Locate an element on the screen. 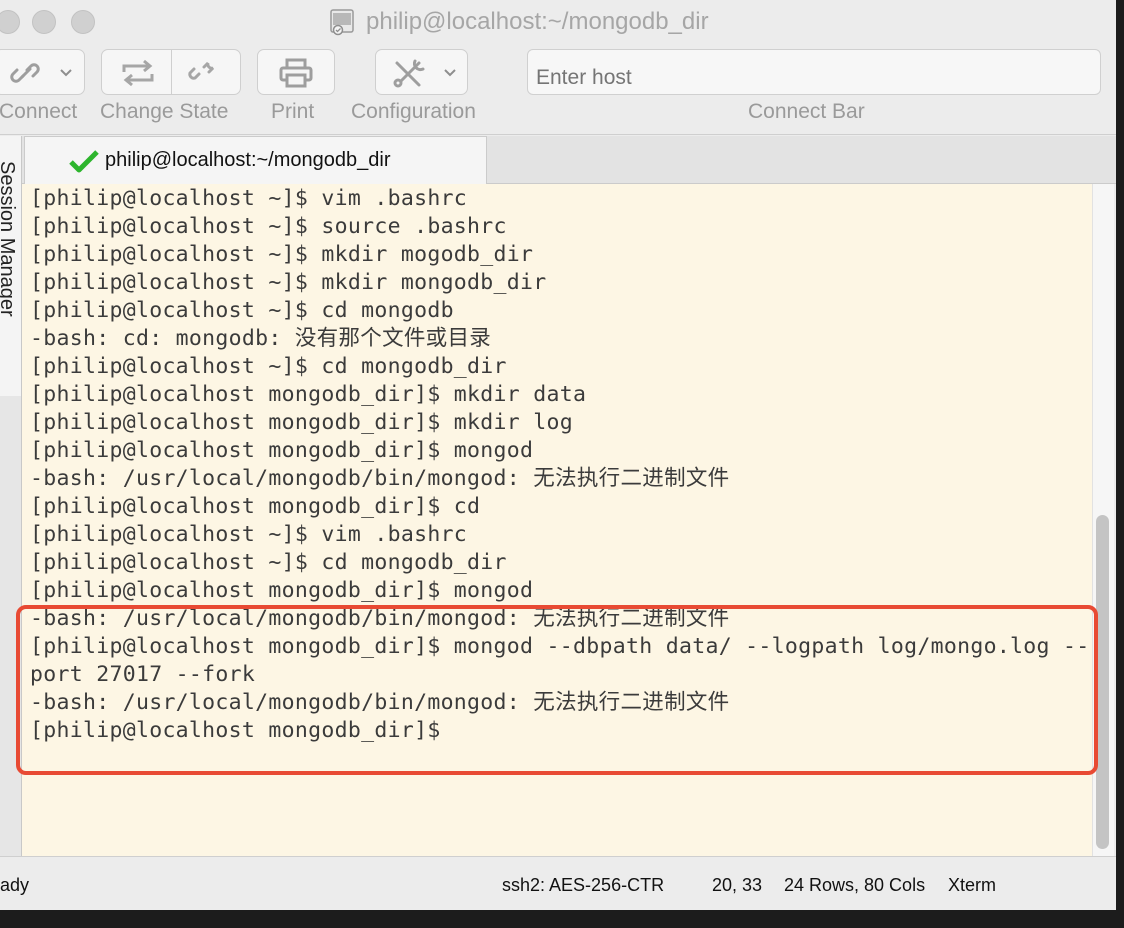  button-divider is located at coordinates (171, 72).